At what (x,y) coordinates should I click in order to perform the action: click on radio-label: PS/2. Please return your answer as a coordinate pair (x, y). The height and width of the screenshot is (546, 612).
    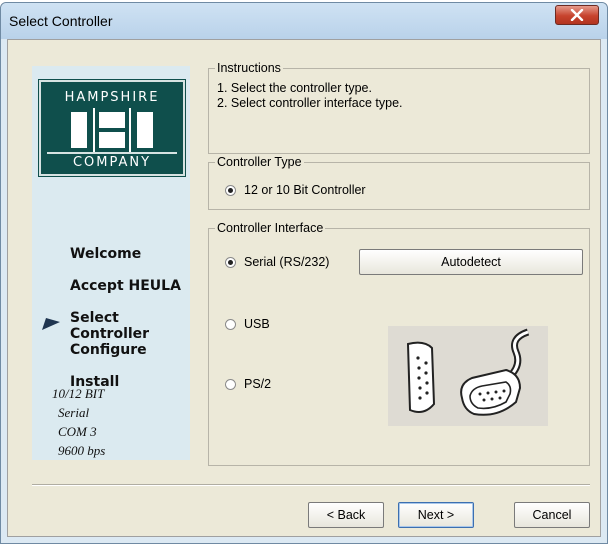
    Looking at the image, I should click on (258, 384).